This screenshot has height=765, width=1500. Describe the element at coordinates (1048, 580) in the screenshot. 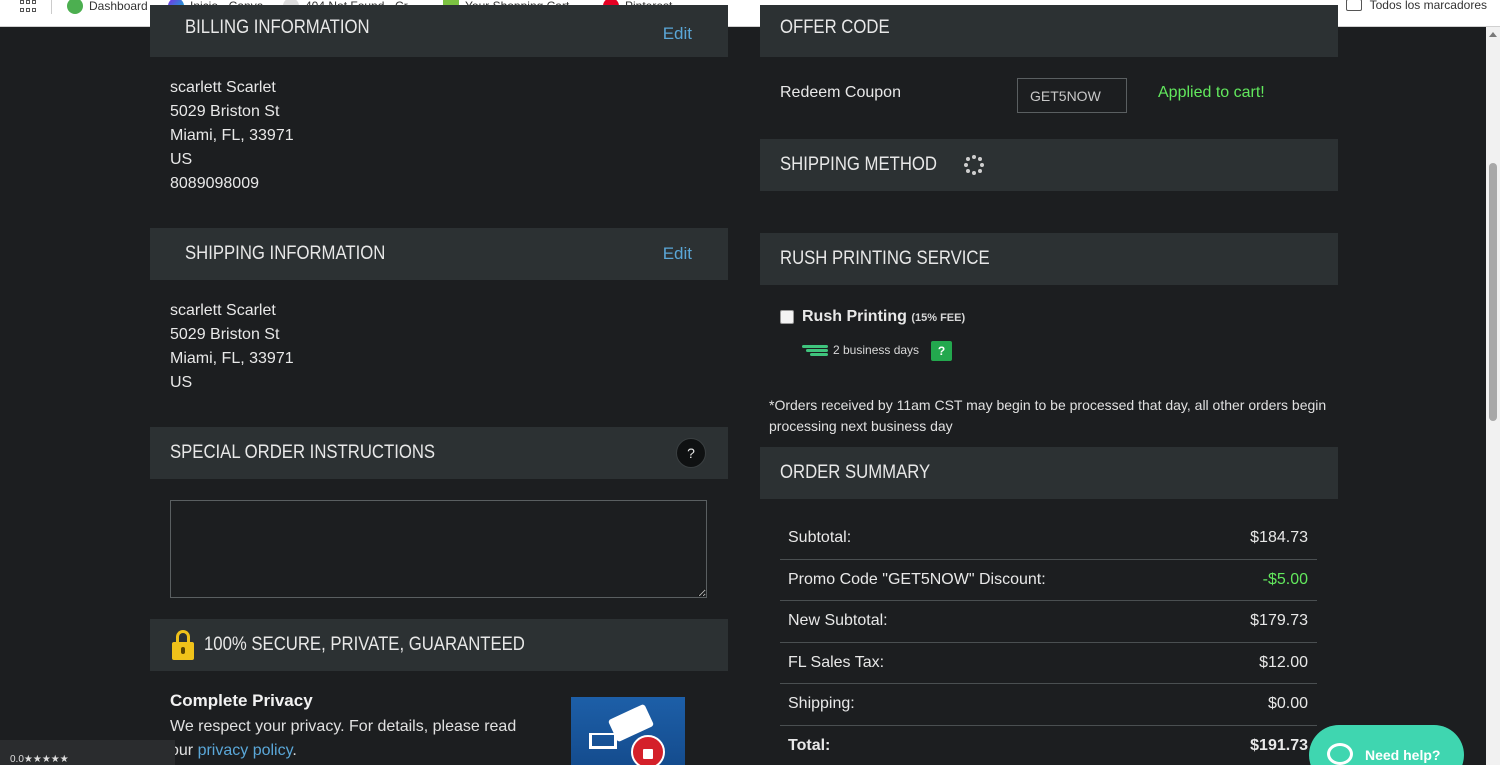

I see `summary-row-discount: Promo Code "GET5NOW" Discount: -$5.00` at that location.